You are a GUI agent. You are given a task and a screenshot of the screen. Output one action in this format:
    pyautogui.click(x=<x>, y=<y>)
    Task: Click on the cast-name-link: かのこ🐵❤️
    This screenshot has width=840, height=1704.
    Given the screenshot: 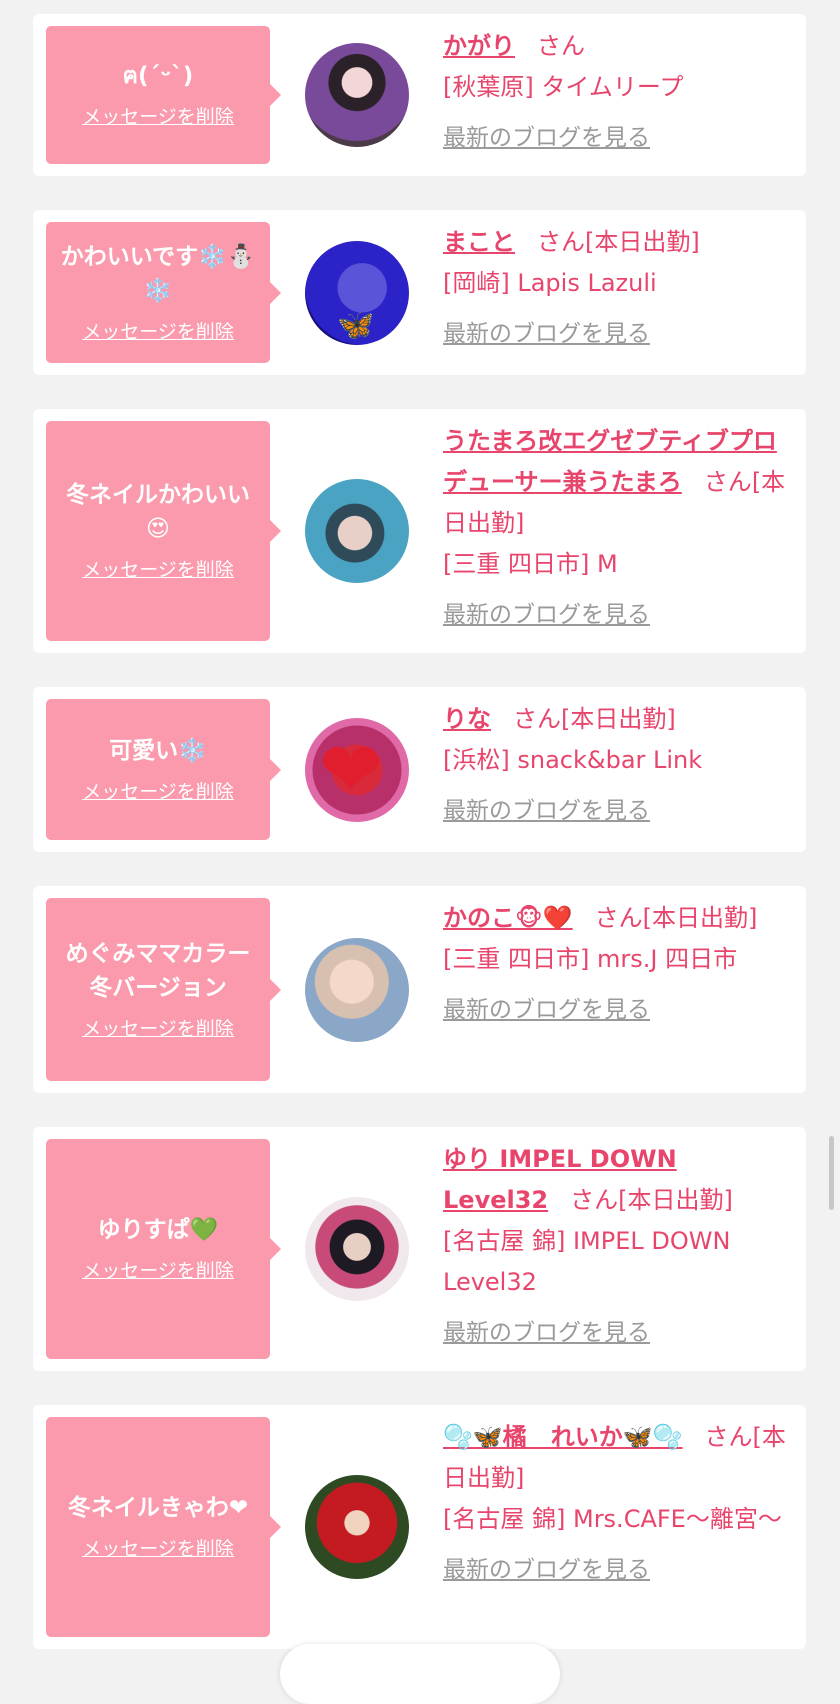 What is the action you would take?
    pyautogui.click(x=508, y=918)
    